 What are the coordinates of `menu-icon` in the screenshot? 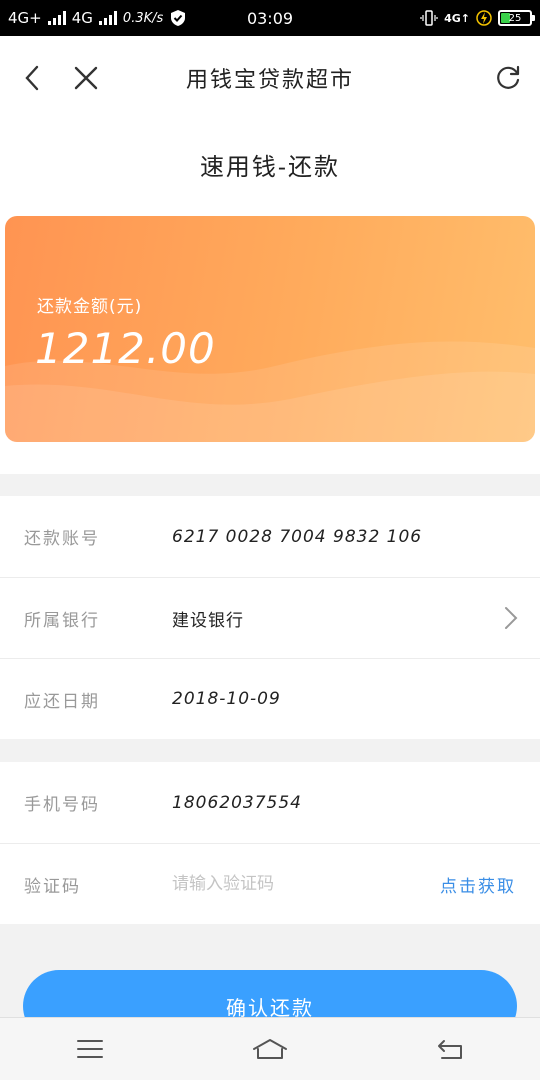 It's located at (90, 1049).